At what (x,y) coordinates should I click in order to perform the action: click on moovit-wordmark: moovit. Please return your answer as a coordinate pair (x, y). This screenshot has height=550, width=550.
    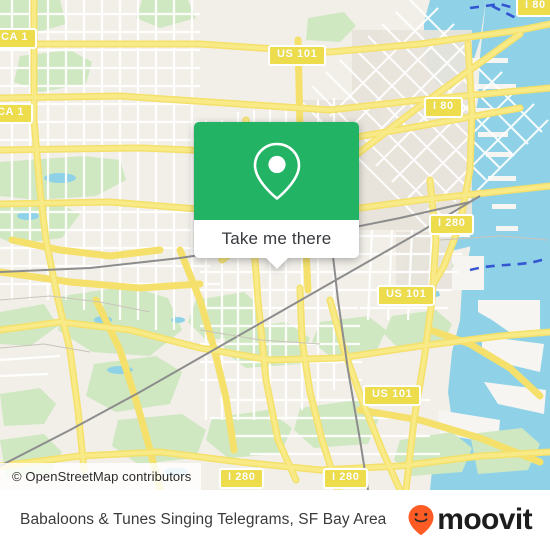
    Looking at the image, I should click on (484, 519).